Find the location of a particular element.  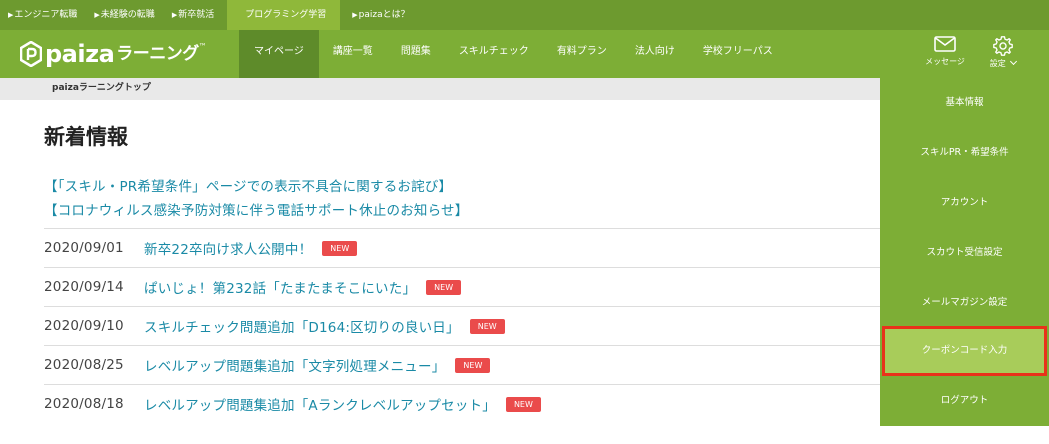

paiza-learning-logo: paiza ラーニング ™ is located at coordinates (113, 54).